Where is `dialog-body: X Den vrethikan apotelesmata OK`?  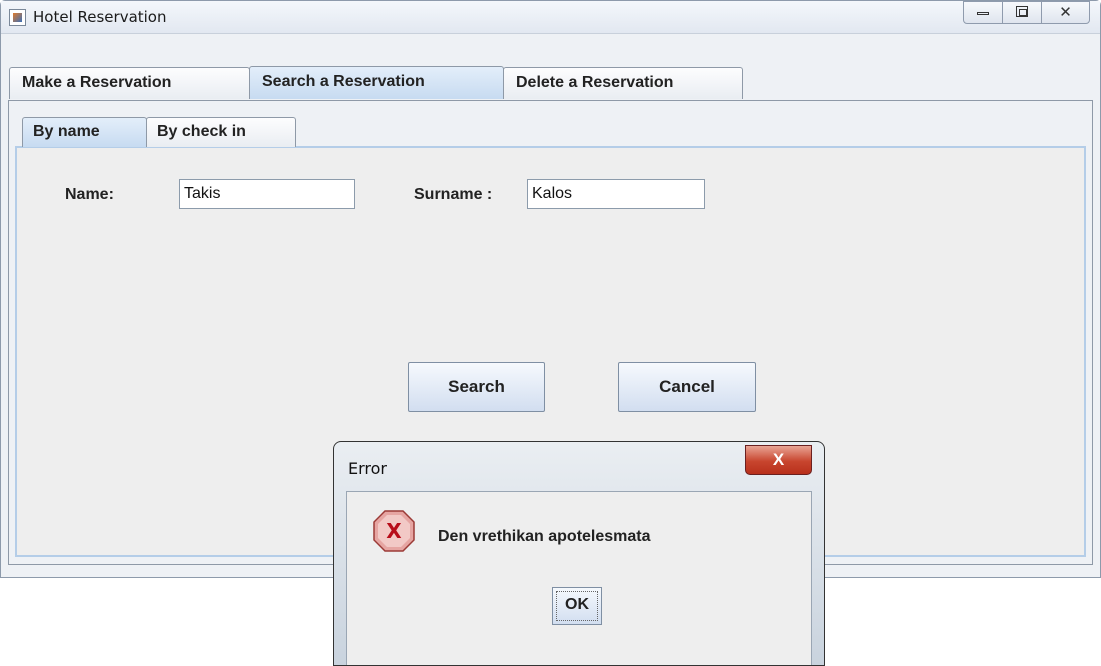
dialog-body: X Den vrethikan apotelesmata OK is located at coordinates (579, 578).